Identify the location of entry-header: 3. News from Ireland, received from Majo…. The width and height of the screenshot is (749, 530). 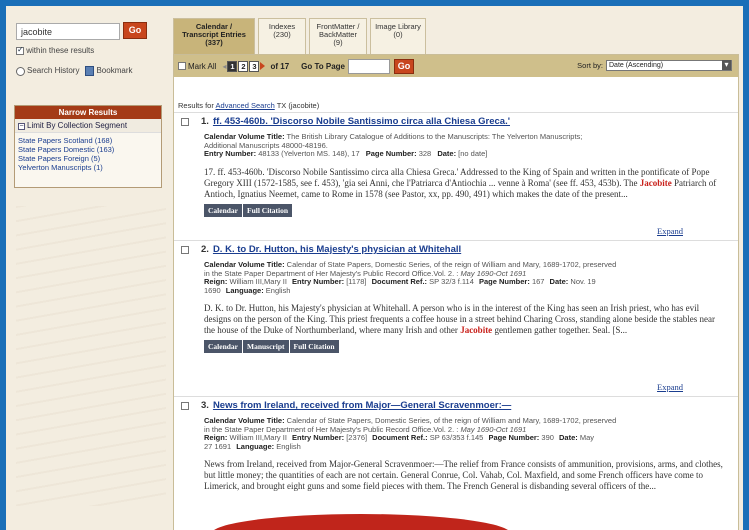
(456, 405).